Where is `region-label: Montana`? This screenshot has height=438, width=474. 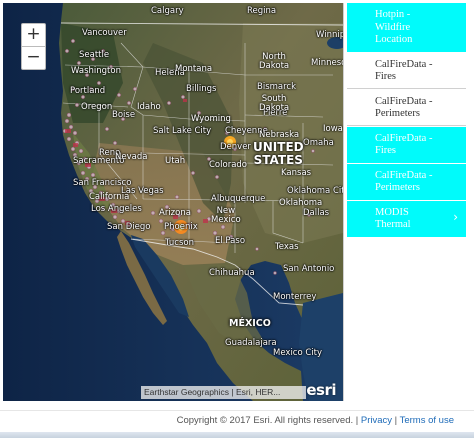
region-label: Montana is located at coordinates (194, 69).